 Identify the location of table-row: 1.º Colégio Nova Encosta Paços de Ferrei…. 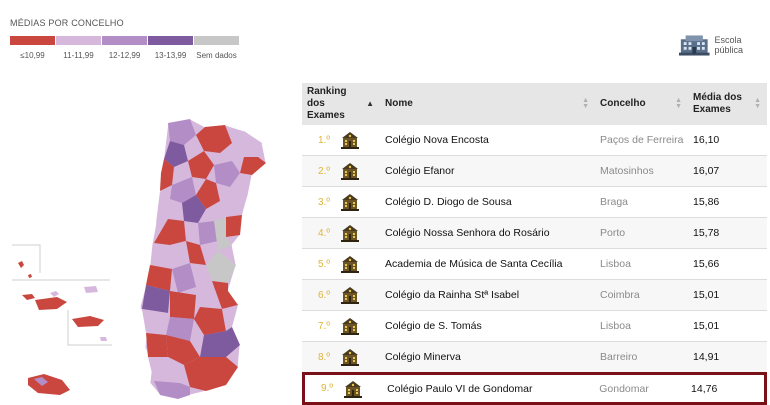
(534, 140).